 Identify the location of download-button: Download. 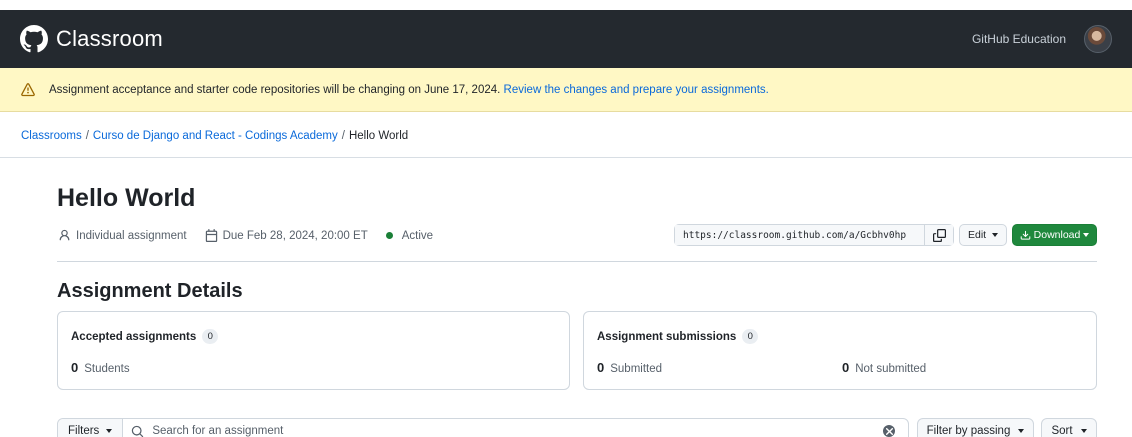
(1054, 235).